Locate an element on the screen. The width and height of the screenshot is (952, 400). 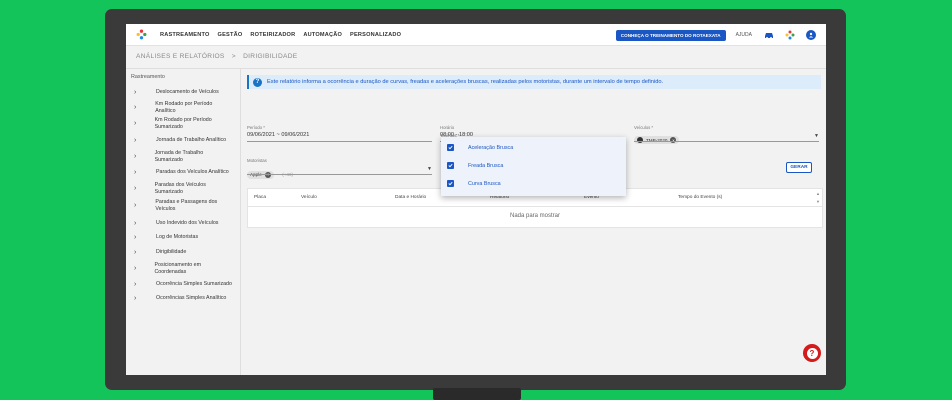
training-button: CONHEÇA O TREINAMENTO DO ROTAEXATA is located at coordinates (670, 35).